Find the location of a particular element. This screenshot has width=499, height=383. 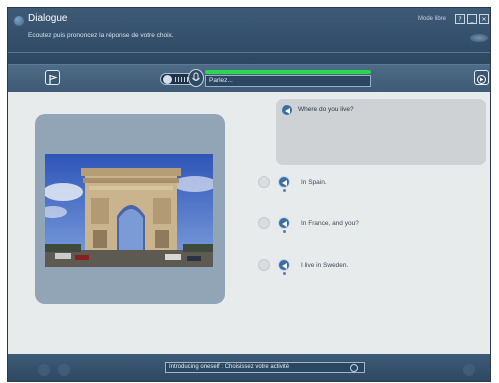

flag-button is located at coordinates (52, 77).